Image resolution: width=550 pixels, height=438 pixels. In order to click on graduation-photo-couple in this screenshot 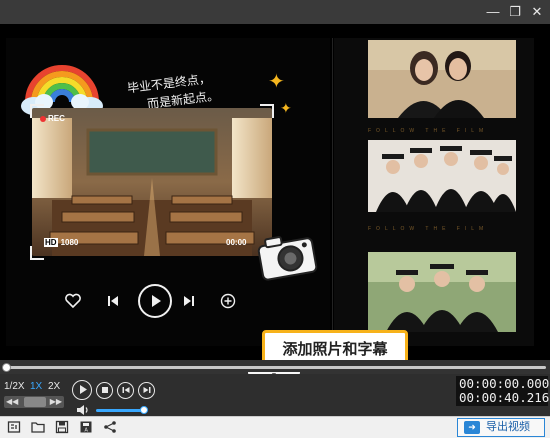, I will do `click(442, 79)`.